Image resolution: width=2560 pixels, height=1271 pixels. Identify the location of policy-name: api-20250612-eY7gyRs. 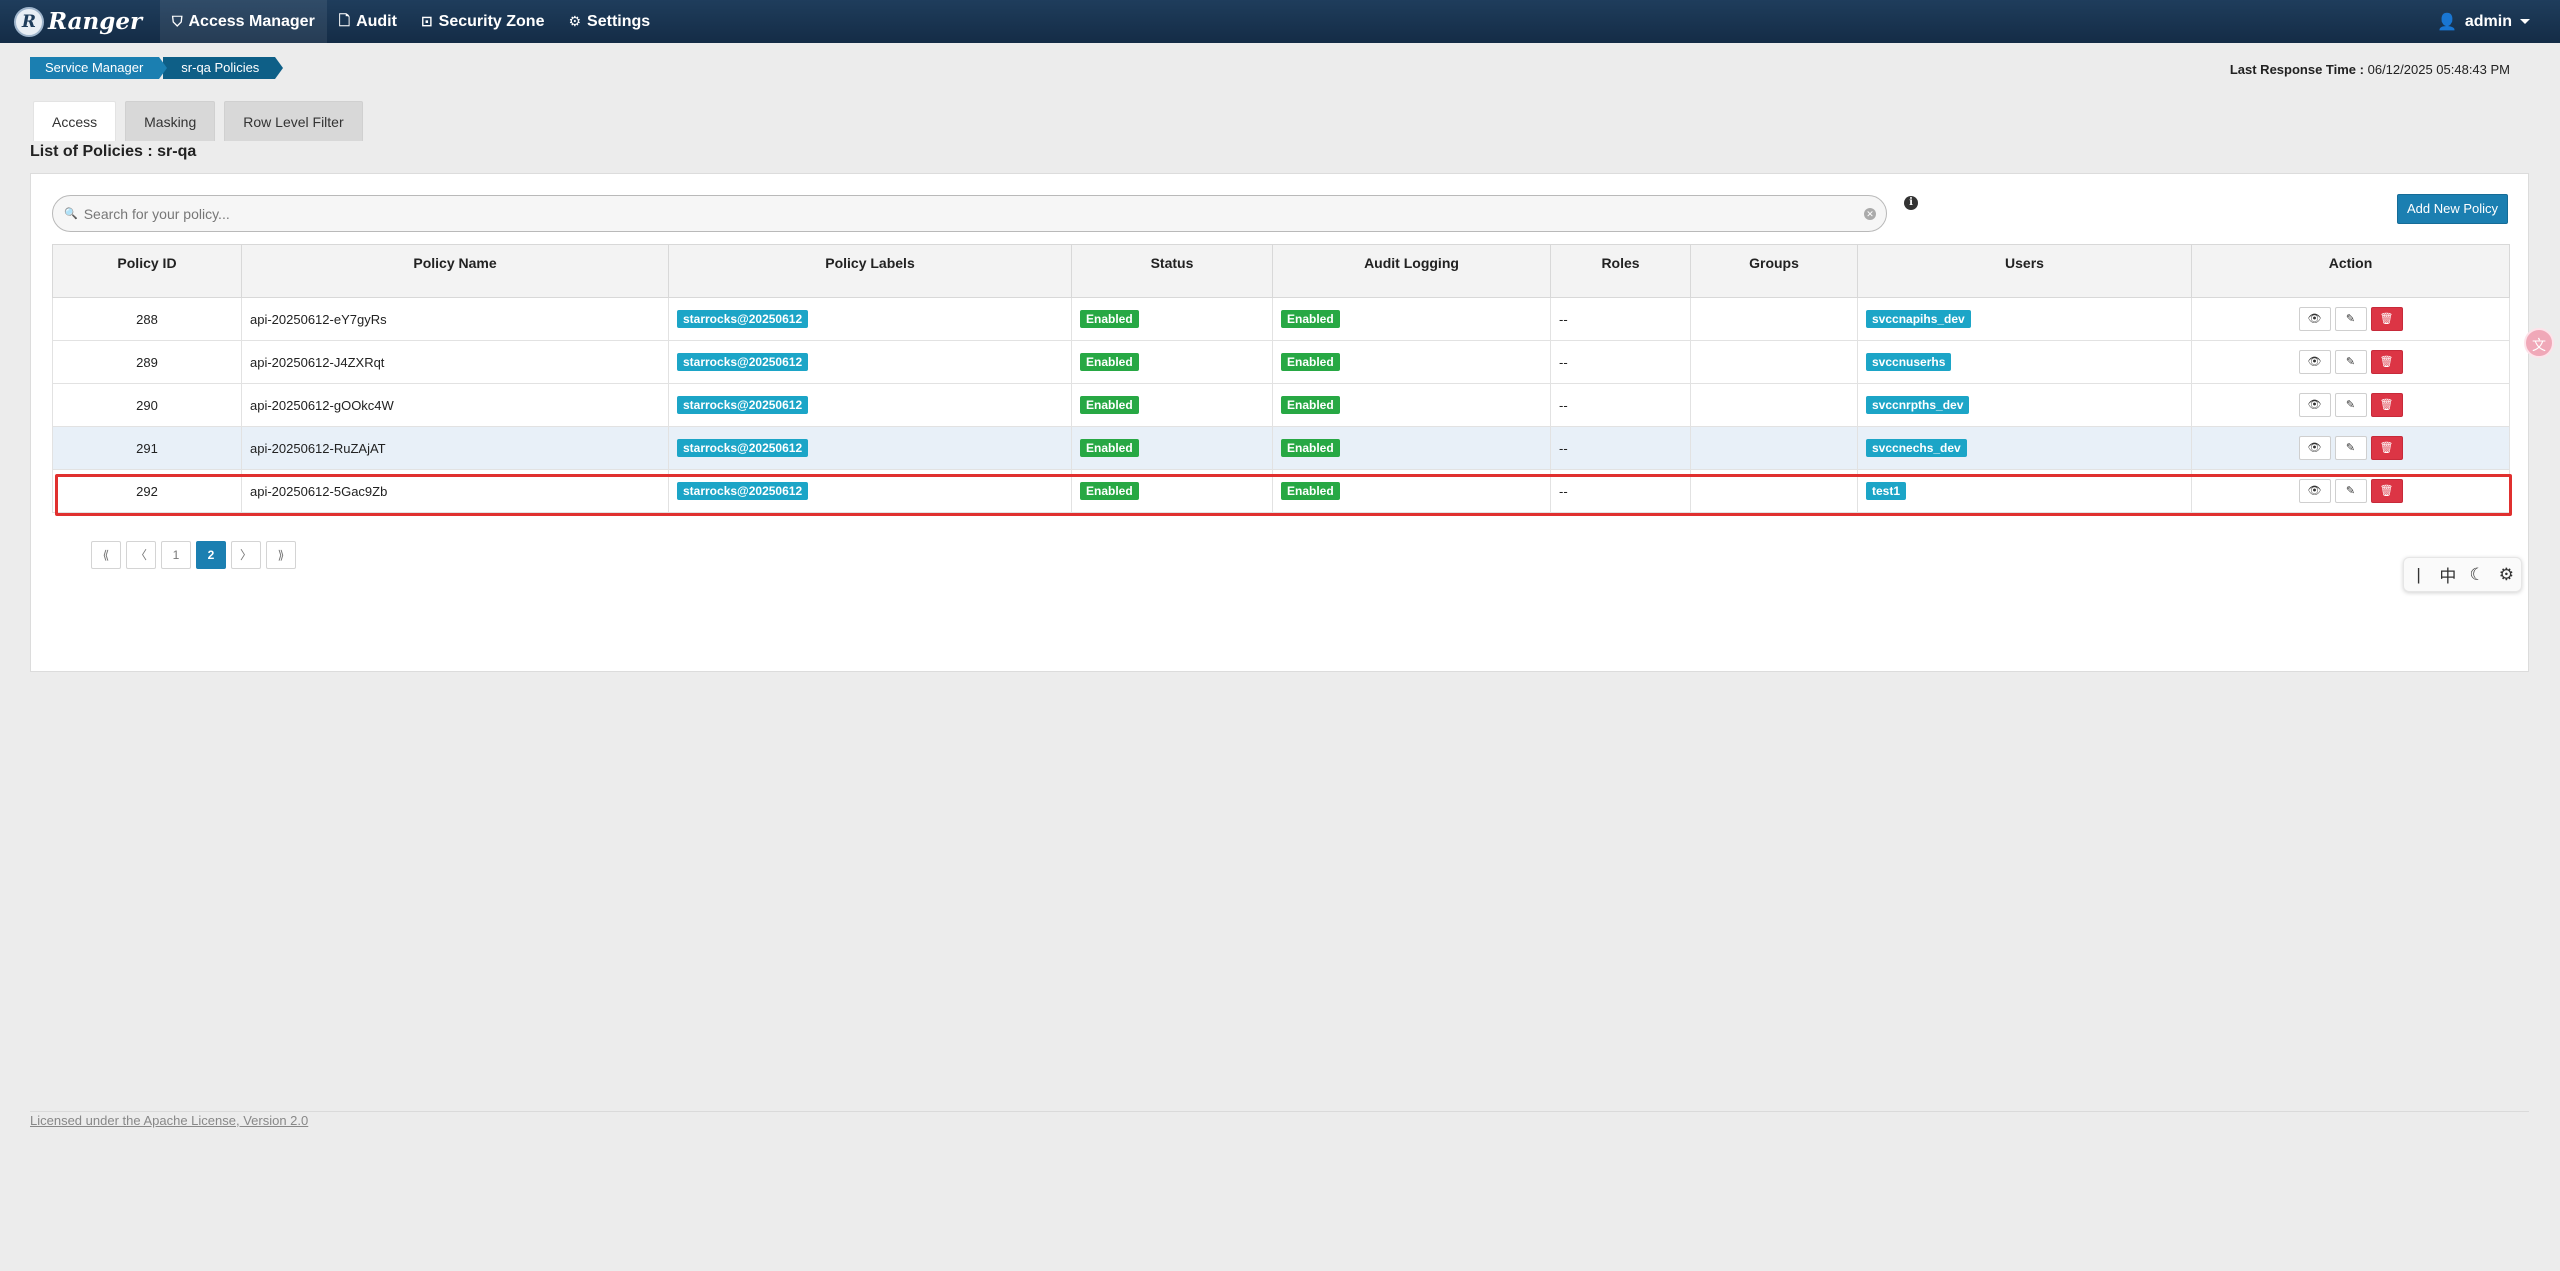
(455, 319).